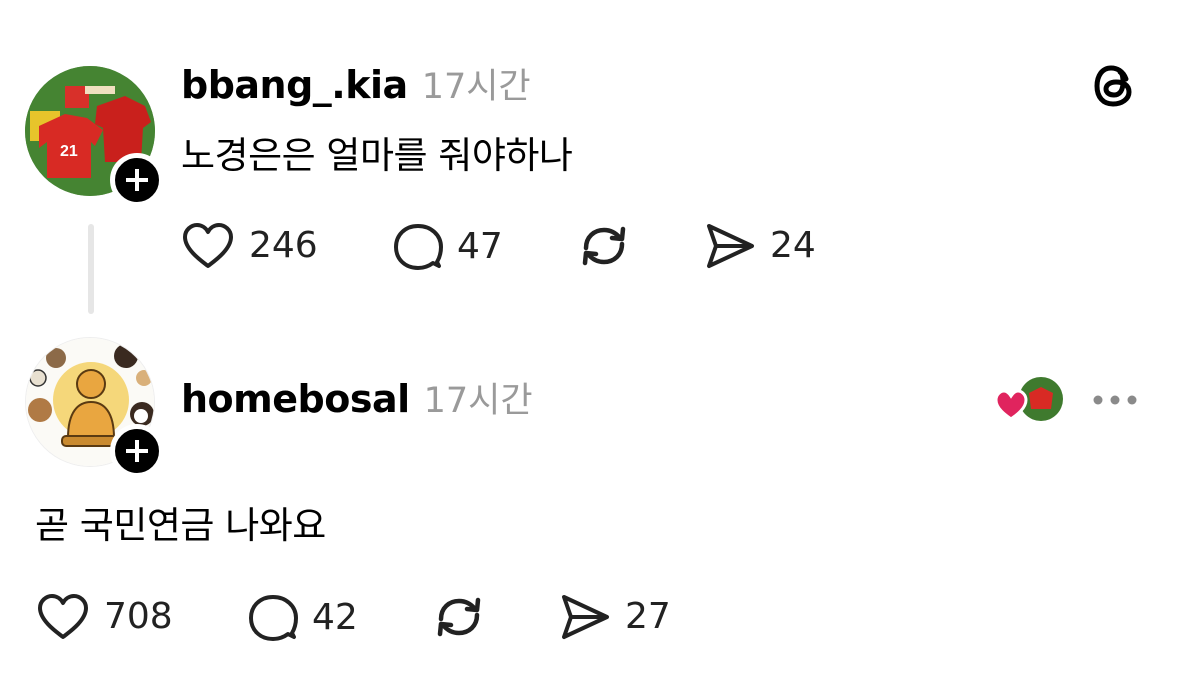 The image size is (1179, 682). Describe the element at coordinates (138, 616) in the screenshot. I see `like-count: 708` at that location.